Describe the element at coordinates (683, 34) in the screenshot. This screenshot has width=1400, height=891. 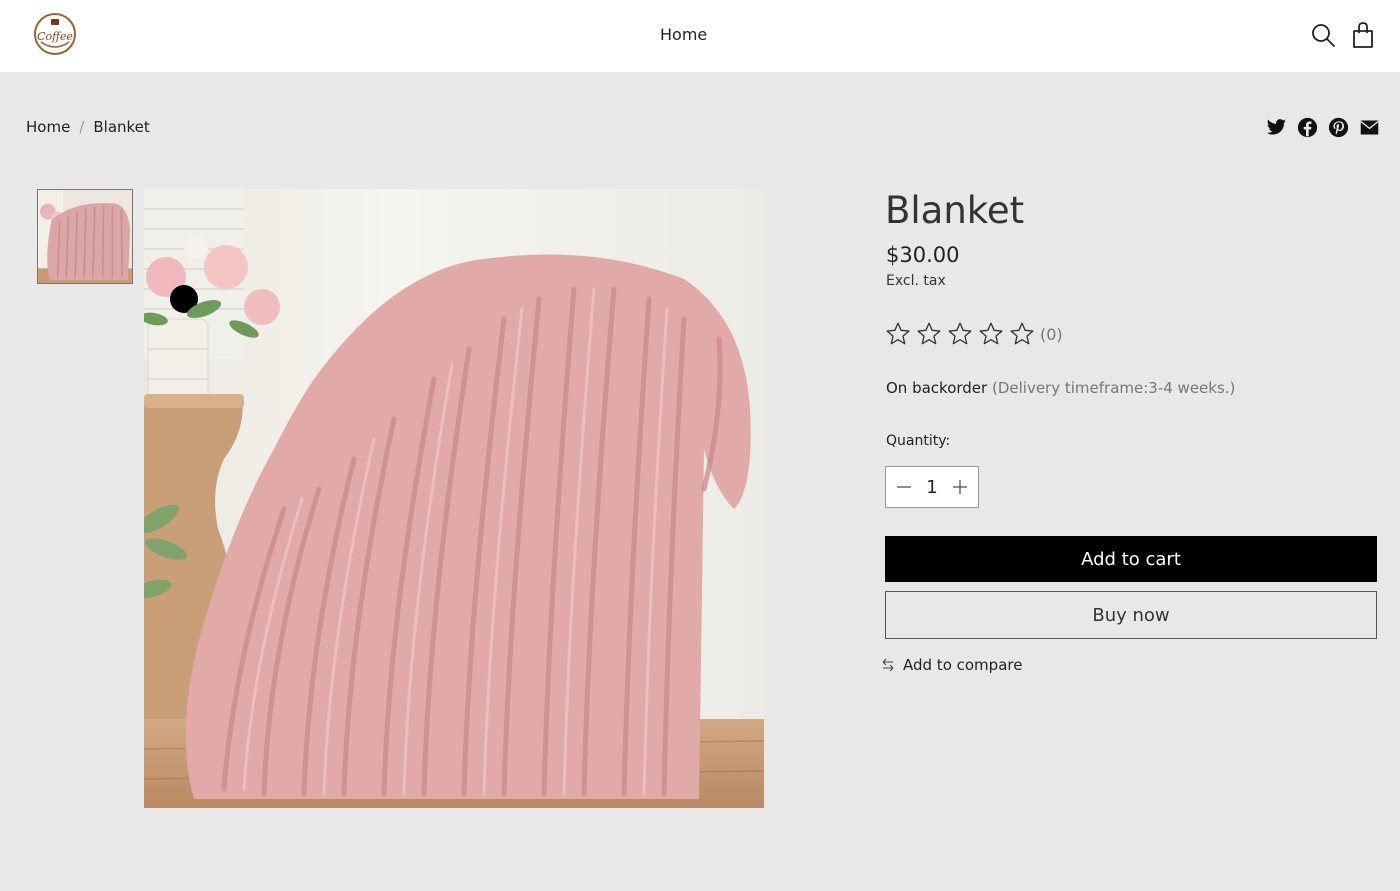
I see `nav-home-link: Home` at that location.